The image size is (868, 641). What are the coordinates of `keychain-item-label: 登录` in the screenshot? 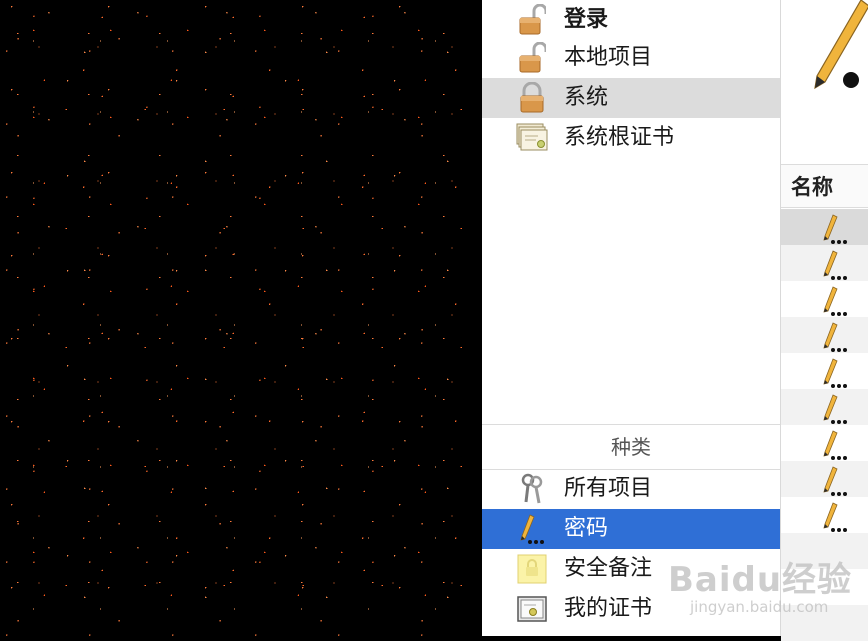 It's located at (586, 19).